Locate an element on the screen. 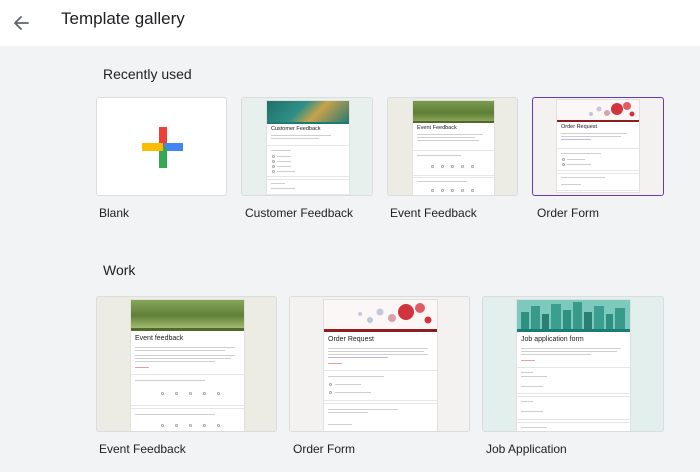  template-thumbnail: Event feedback is located at coordinates (186, 364).